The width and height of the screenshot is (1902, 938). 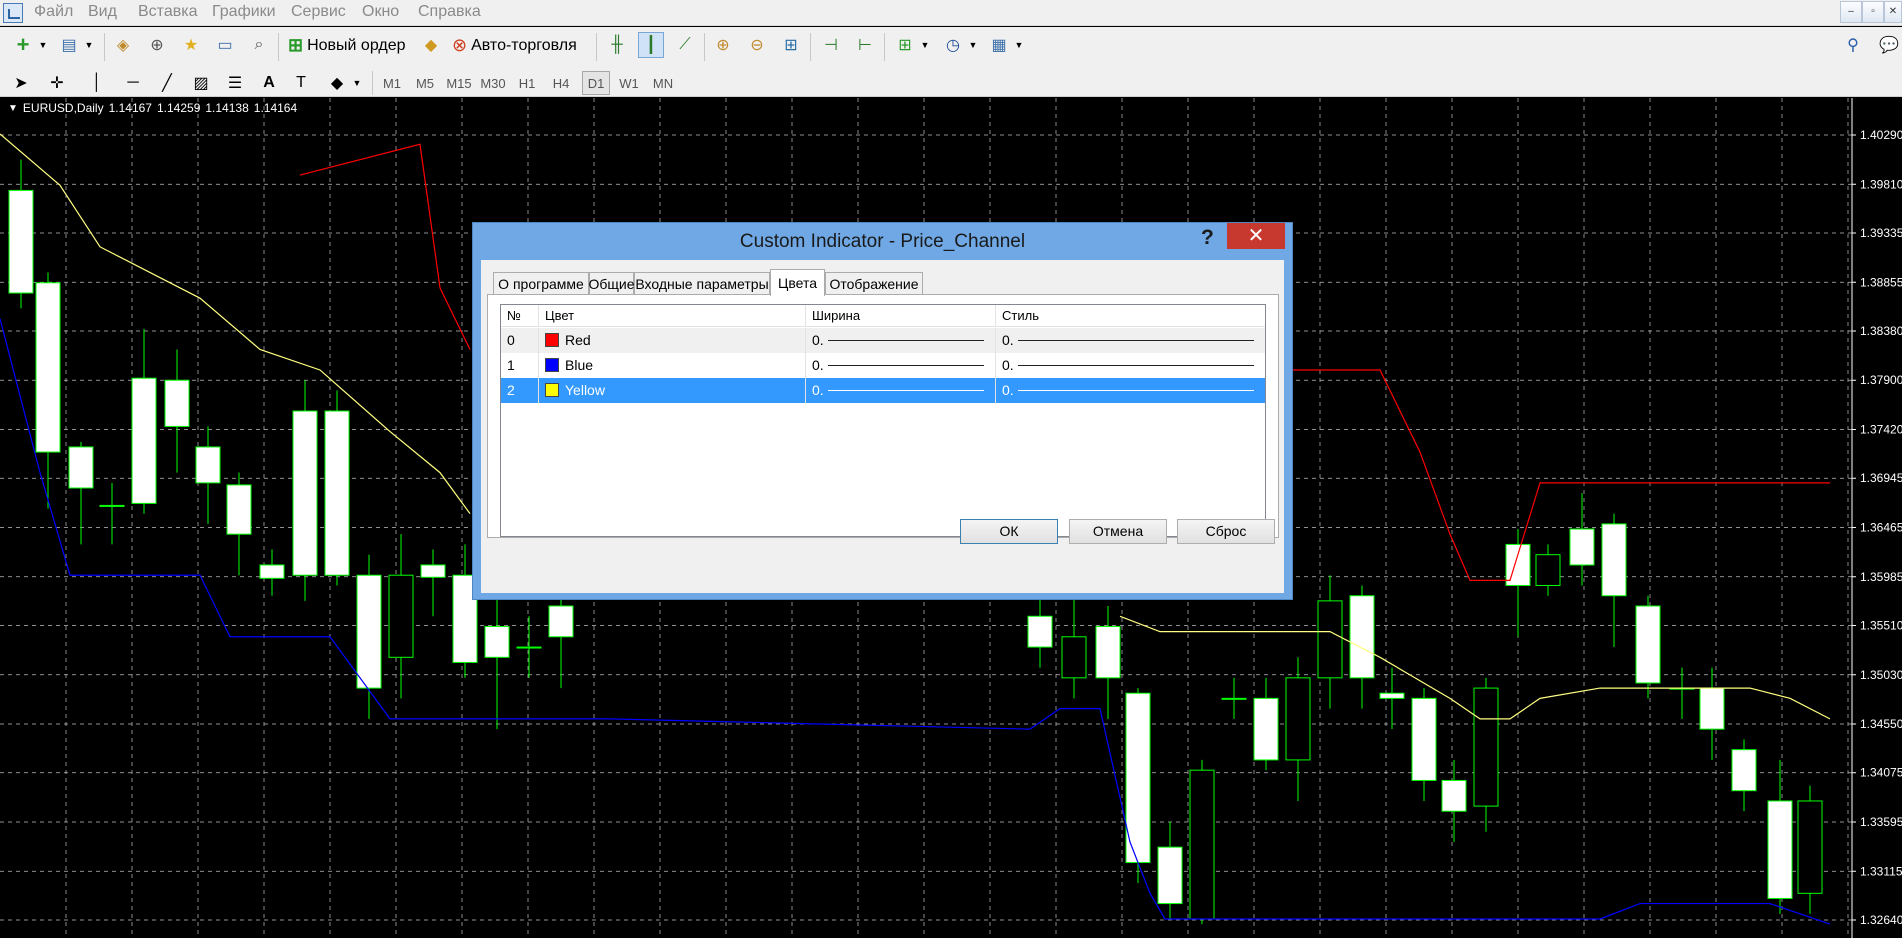 I want to click on bar-chart-icon: ╫, so click(x=617, y=45).